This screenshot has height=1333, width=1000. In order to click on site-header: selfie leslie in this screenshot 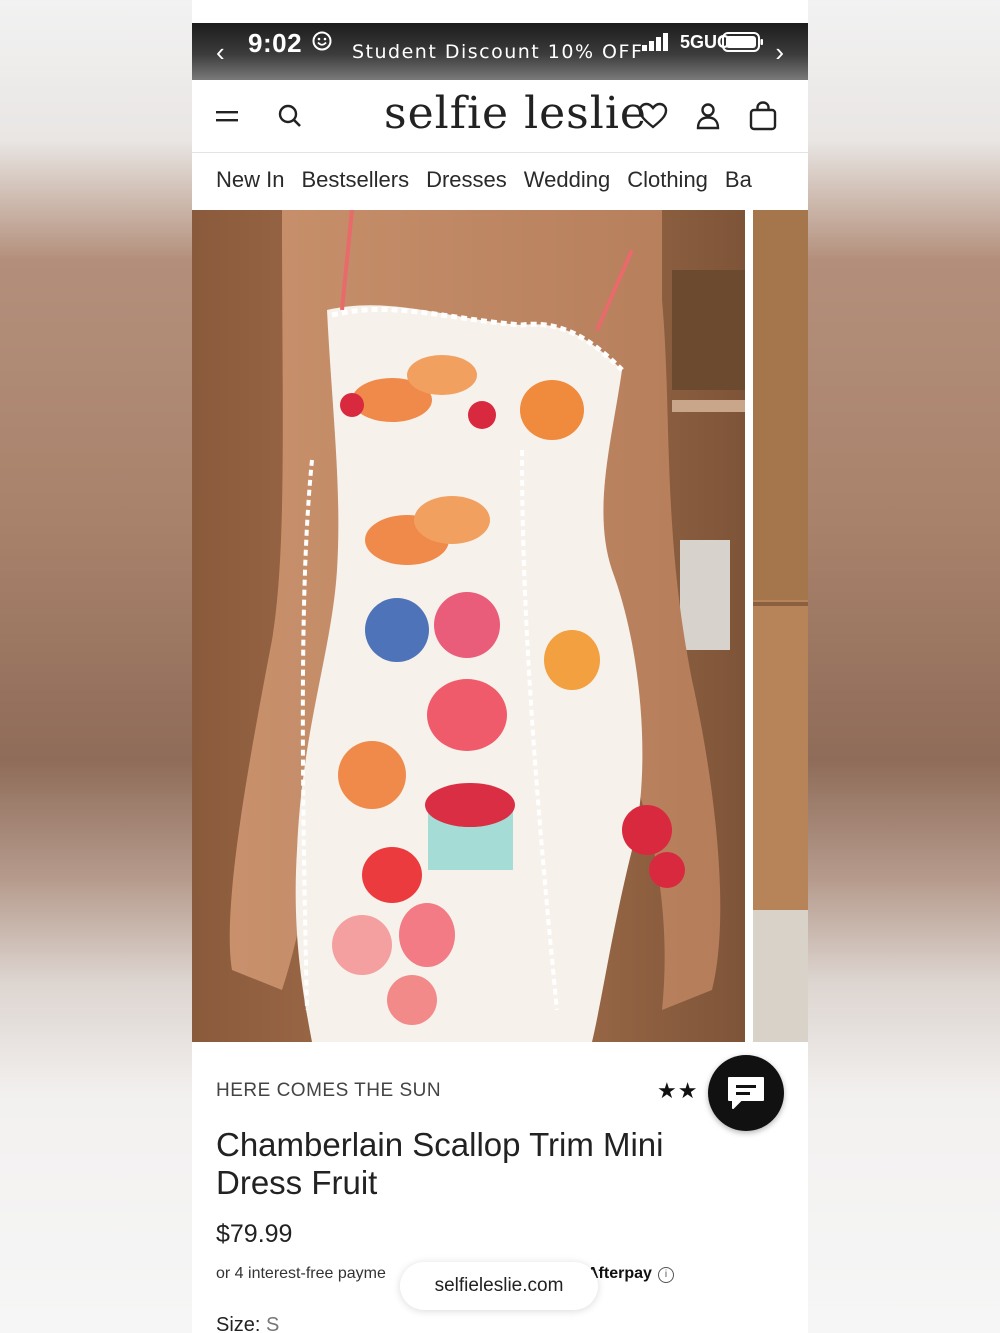, I will do `click(500, 116)`.